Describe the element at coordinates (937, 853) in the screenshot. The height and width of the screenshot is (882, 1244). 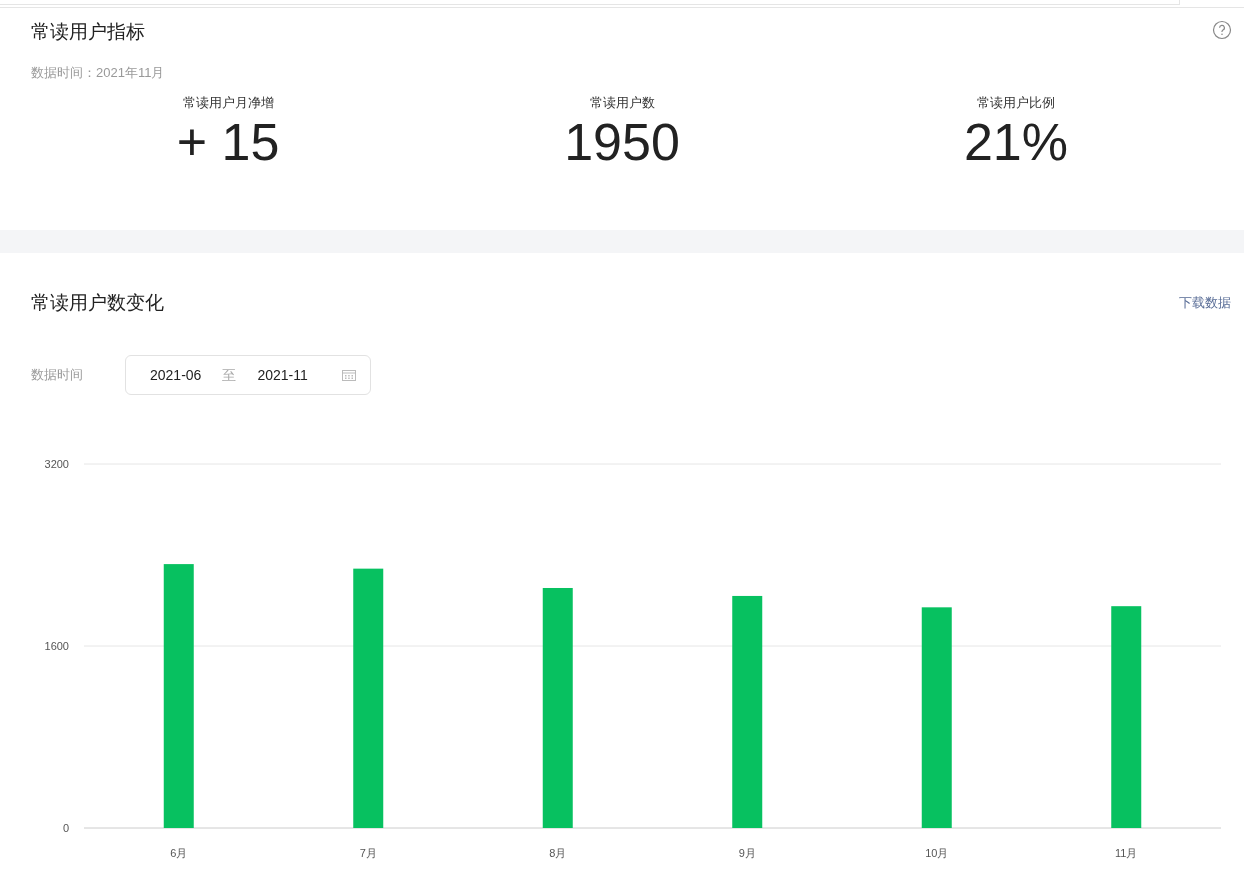
I see `x-tick-label: 10月` at that location.